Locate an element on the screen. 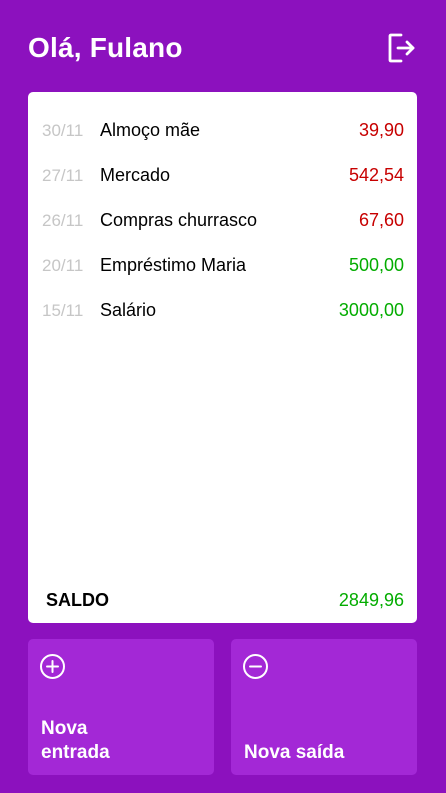 This screenshot has width=446, height=793. transaction-value: 39,90 is located at coordinates (381, 130).